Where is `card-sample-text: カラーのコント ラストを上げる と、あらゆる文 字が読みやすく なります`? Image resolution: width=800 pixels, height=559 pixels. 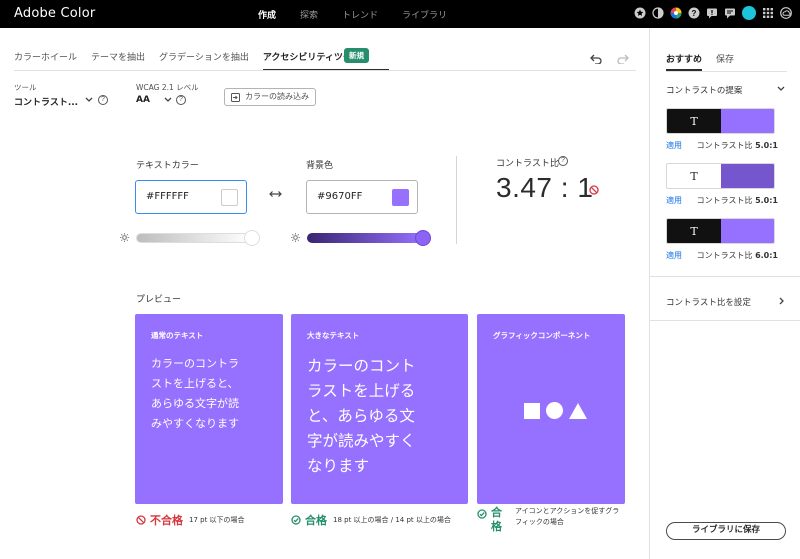 card-sample-text: カラーのコント ラストを上げる と、あらゆる文 字が読みやすく なります is located at coordinates (361, 416).